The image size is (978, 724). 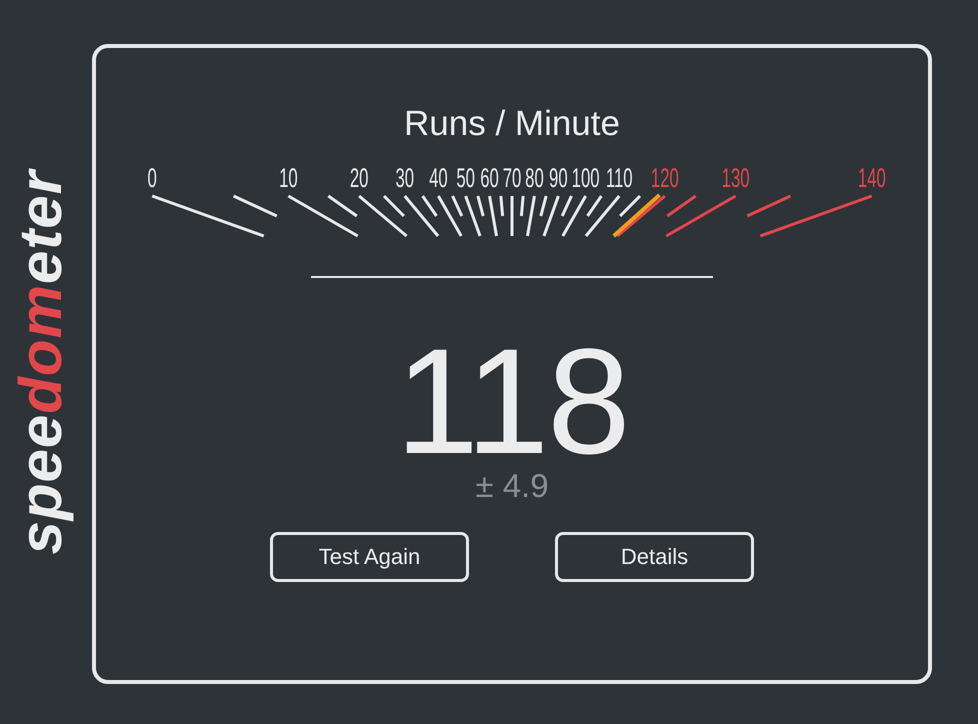 What do you see at coordinates (534, 177) in the screenshot?
I see `scale-label: 80` at bounding box center [534, 177].